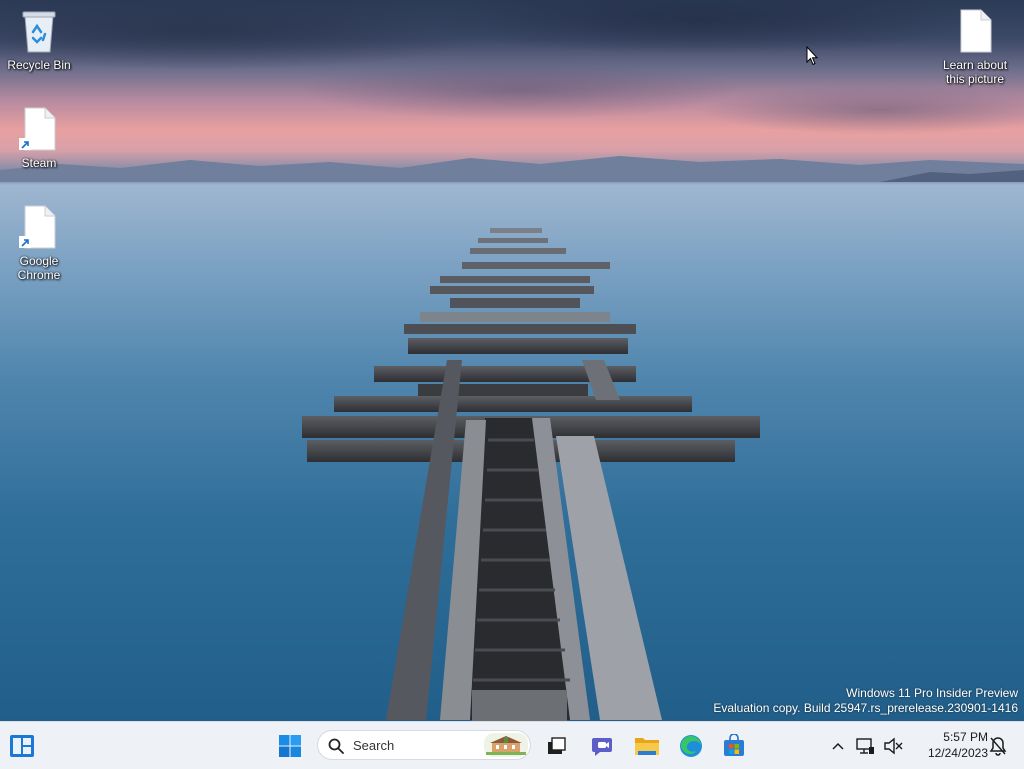  I want to click on chat-button, so click(602, 746).